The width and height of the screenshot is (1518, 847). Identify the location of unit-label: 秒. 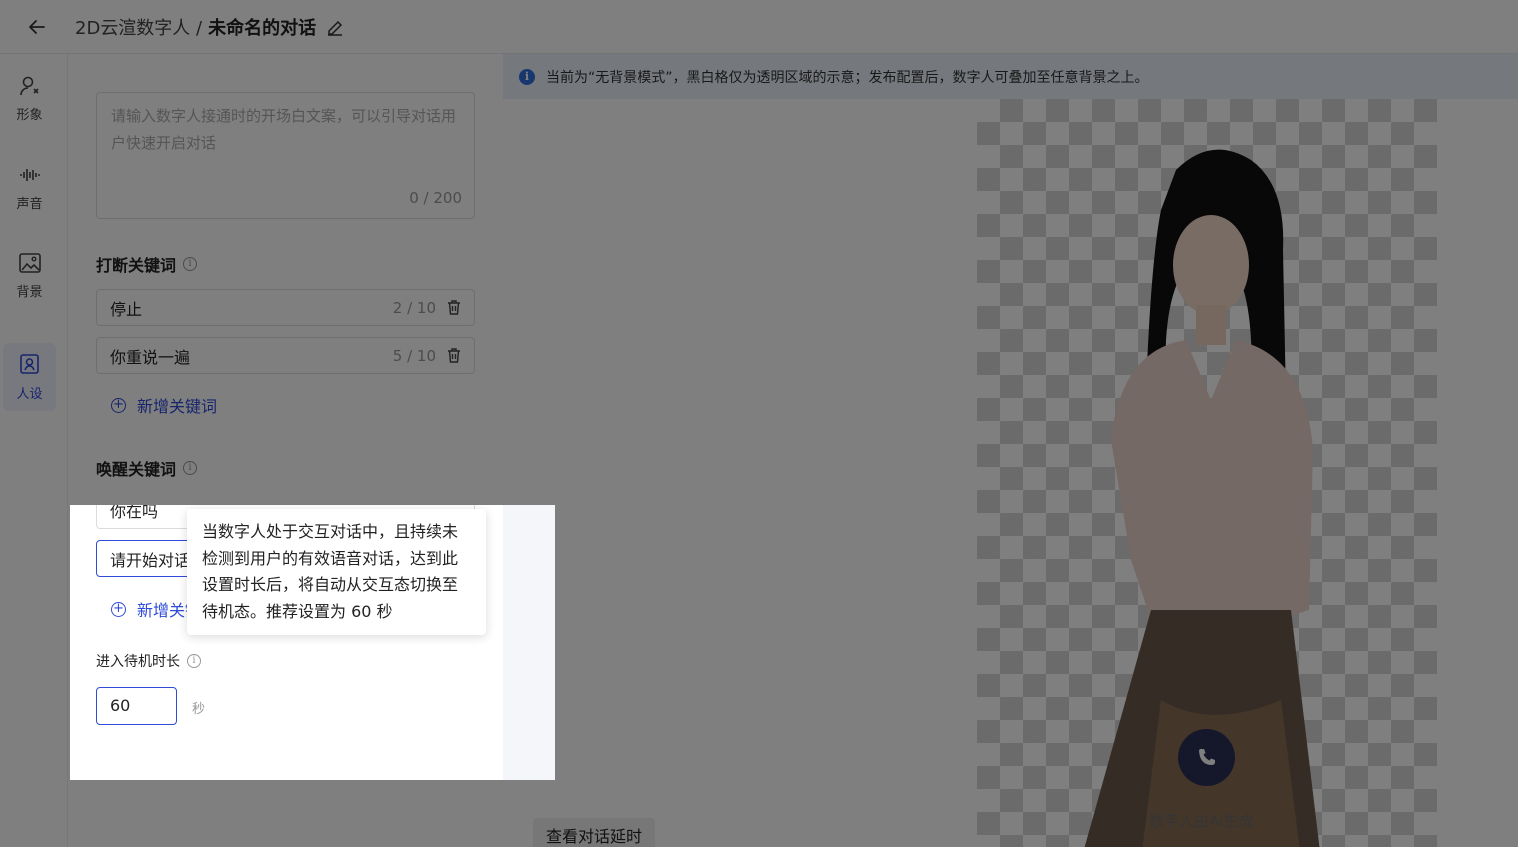
(199, 709).